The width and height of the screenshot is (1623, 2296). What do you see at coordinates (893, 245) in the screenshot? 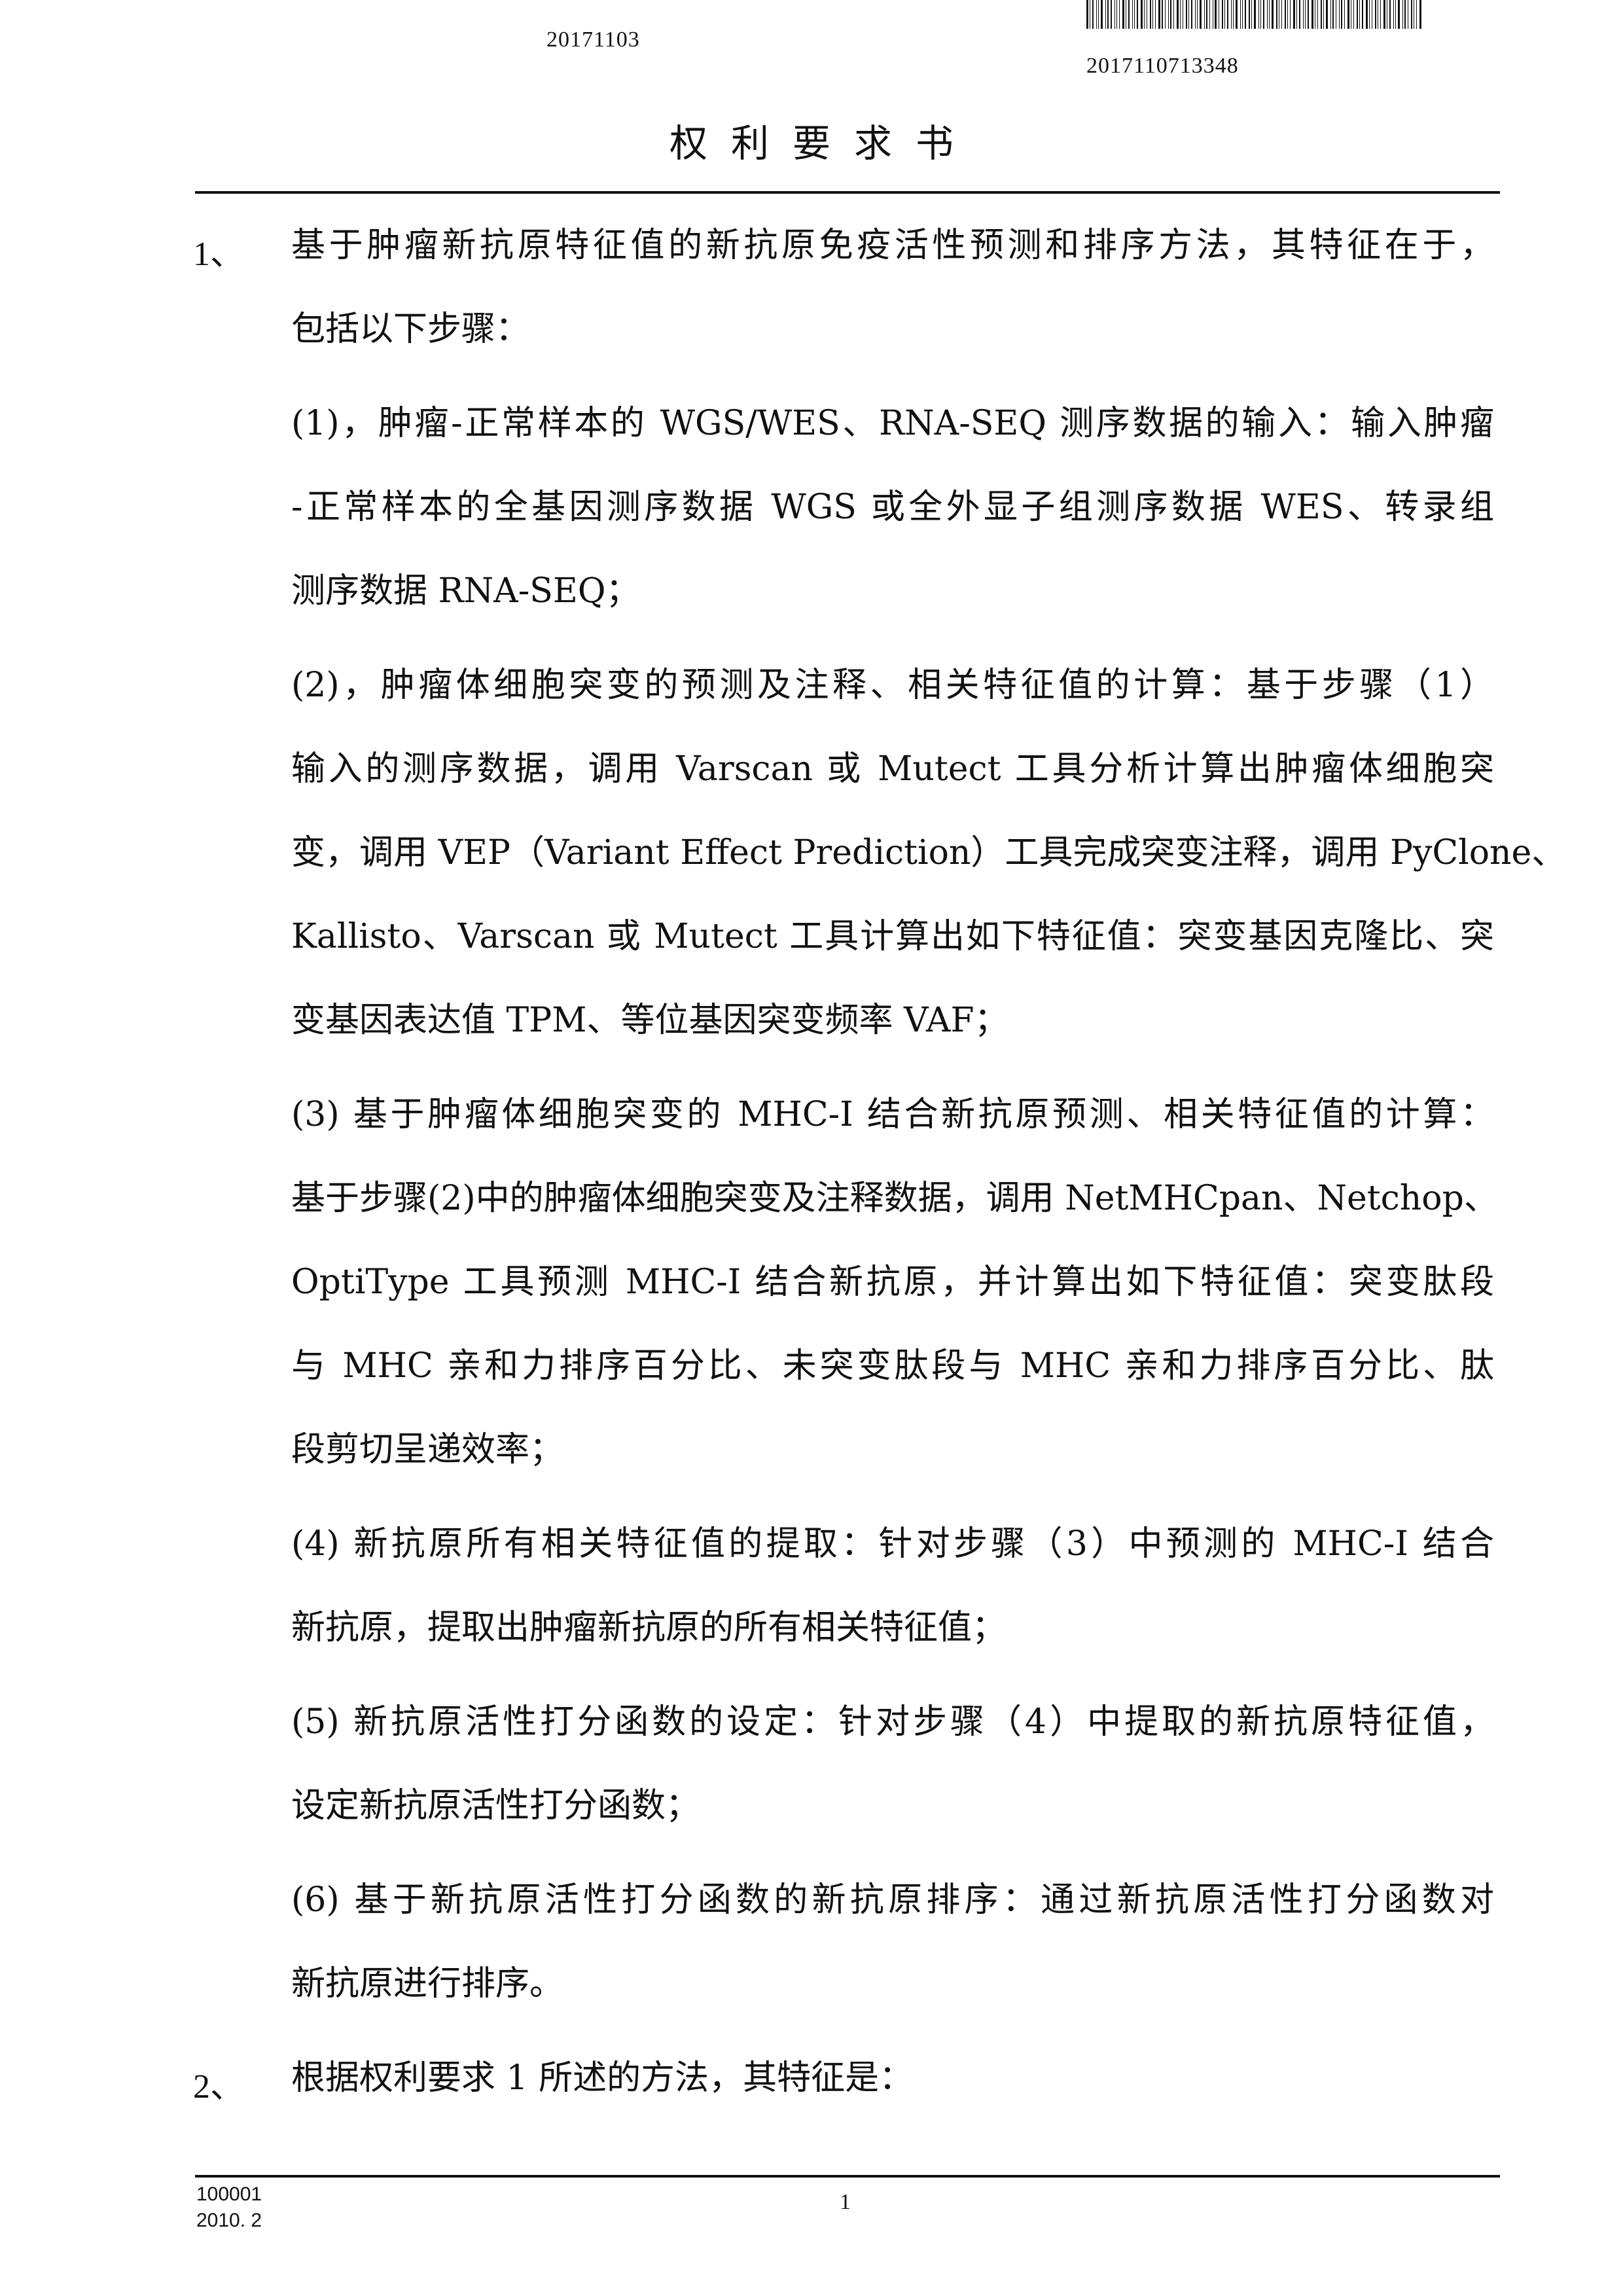
I see `claim-text-line: 基于肿瘤新抗原特征值的新抗原免疫活性预测和排序方法，其特征在于，` at bounding box center [893, 245].